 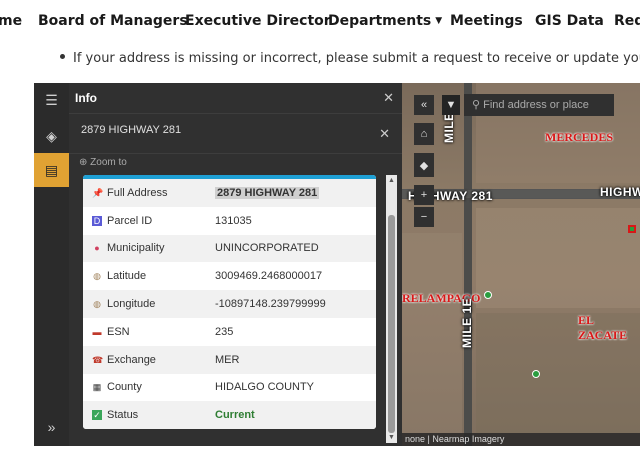 What do you see at coordinates (476, 105) in the screenshot?
I see `search-icon: ⚲` at bounding box center [476, 105].